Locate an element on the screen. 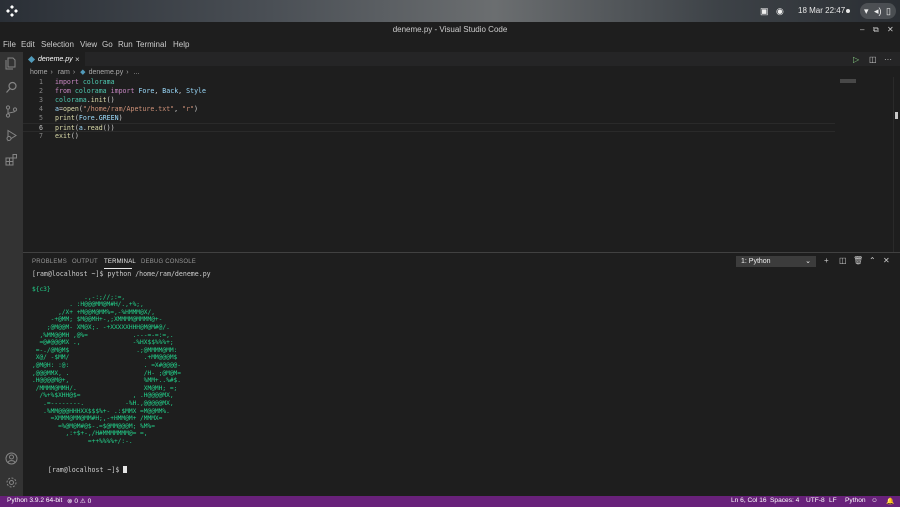 The height and width of the screenshot is (507, 900). python-file-icon: ◆ is located at coordinates (83, 72).